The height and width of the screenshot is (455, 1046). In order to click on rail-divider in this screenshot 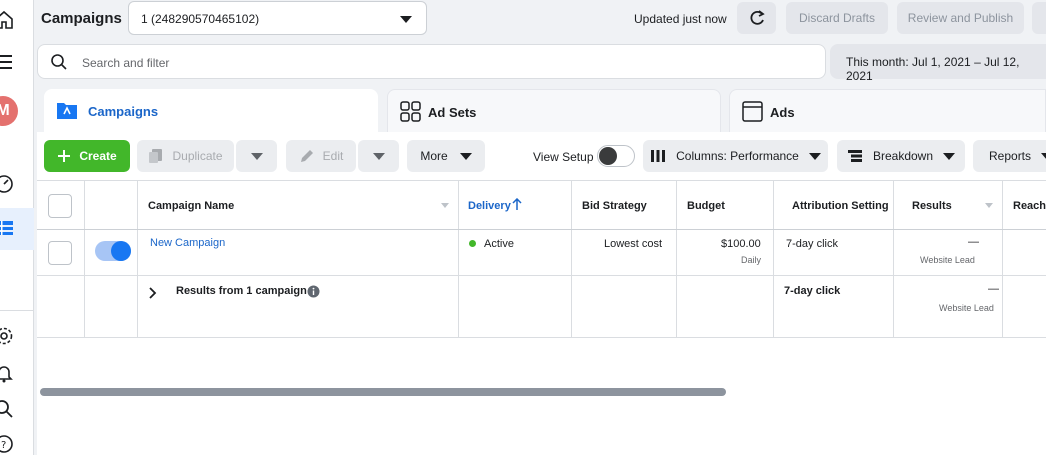, I will do `click(17, 310)`.